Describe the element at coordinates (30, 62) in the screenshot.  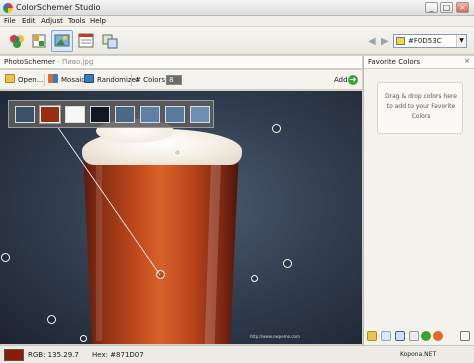
I see `tab-name: PhotoSchemer` at that location.